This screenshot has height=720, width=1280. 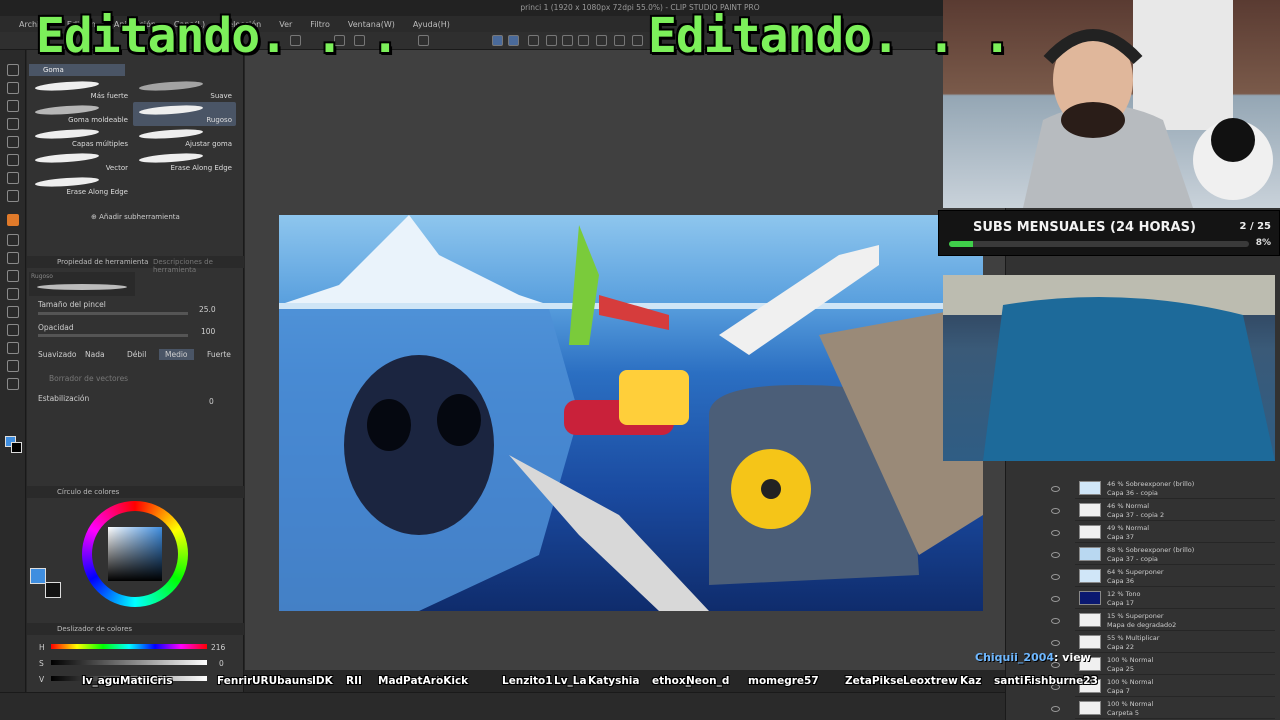 I want to click on layer-row: 12 % Tono Capa 17, so click(x=1175, y=598).